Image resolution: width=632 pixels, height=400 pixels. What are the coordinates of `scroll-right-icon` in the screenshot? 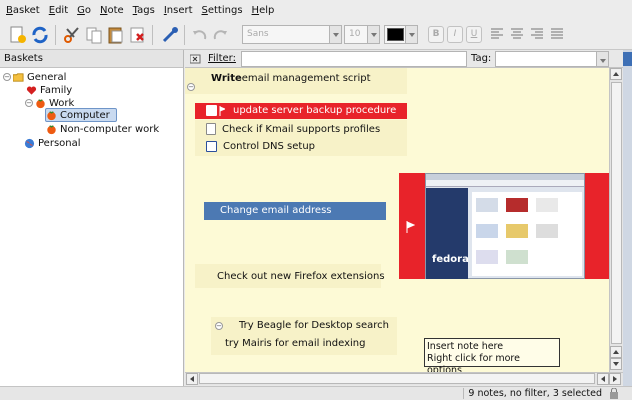 It's located at (615, 379).